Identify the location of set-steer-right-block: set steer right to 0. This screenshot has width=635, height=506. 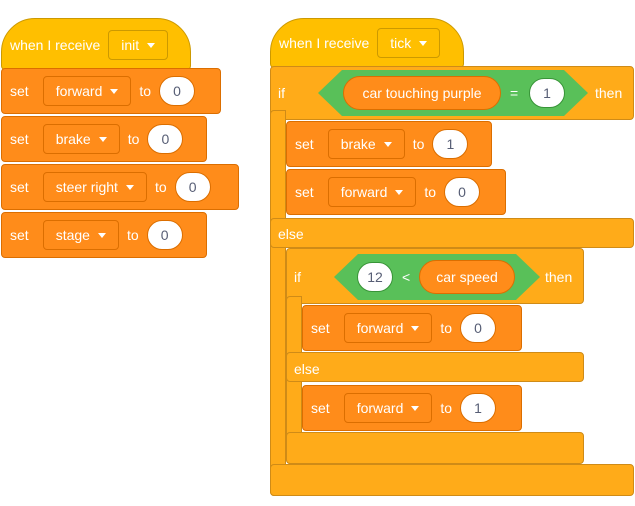
(120, 187).